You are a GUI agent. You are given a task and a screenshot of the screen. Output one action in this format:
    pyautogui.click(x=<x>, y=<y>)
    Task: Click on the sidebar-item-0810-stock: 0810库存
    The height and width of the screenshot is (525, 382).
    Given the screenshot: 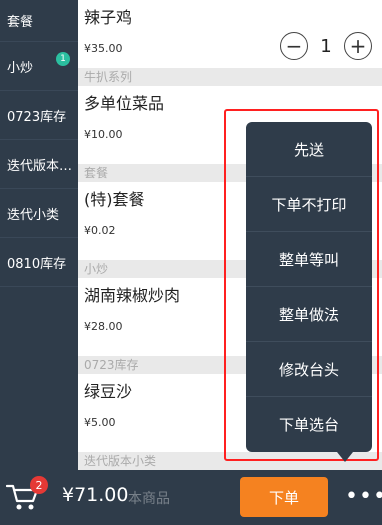 What is the action you would take?
    pyautogui.click(x=39, y=262)
    